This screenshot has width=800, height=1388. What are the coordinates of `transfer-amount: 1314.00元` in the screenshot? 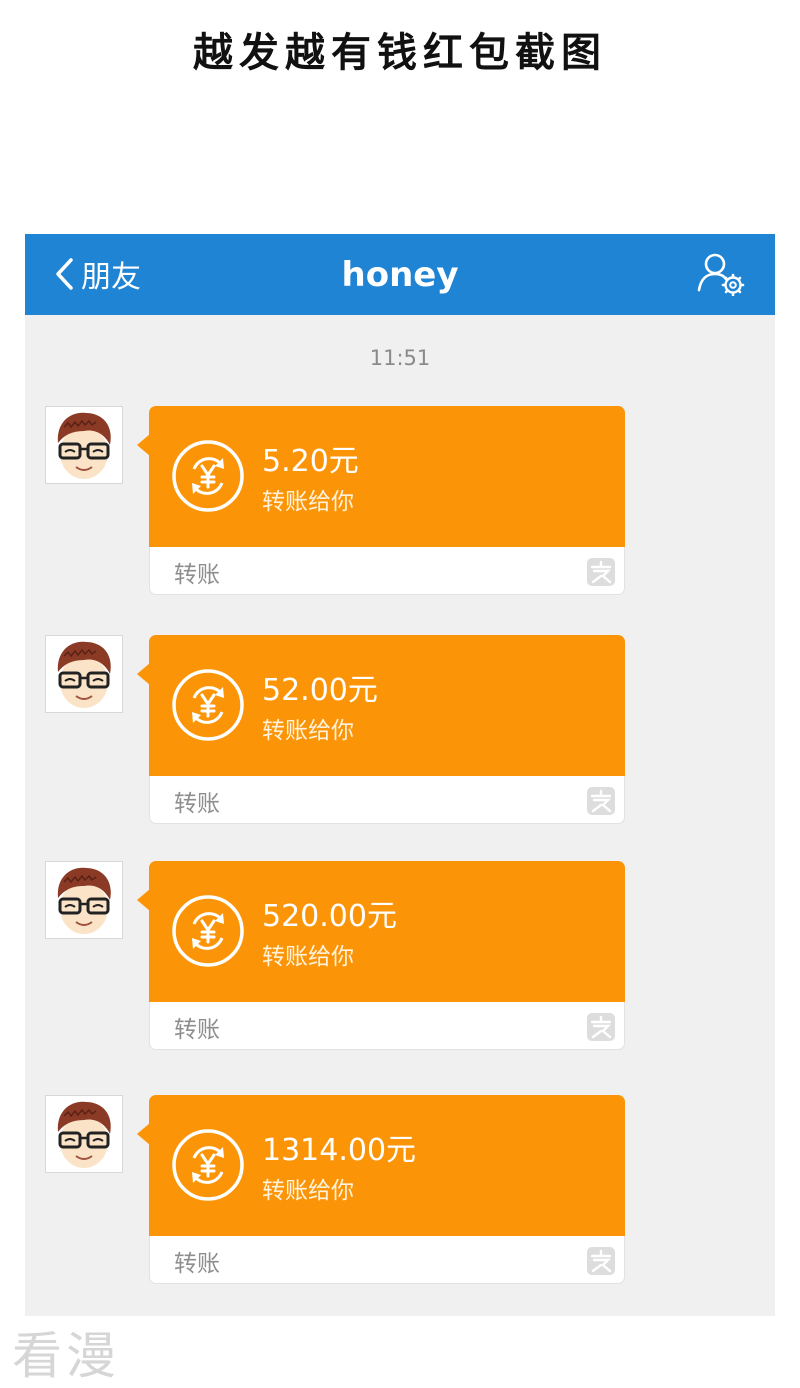 It's located at (339, 1150).